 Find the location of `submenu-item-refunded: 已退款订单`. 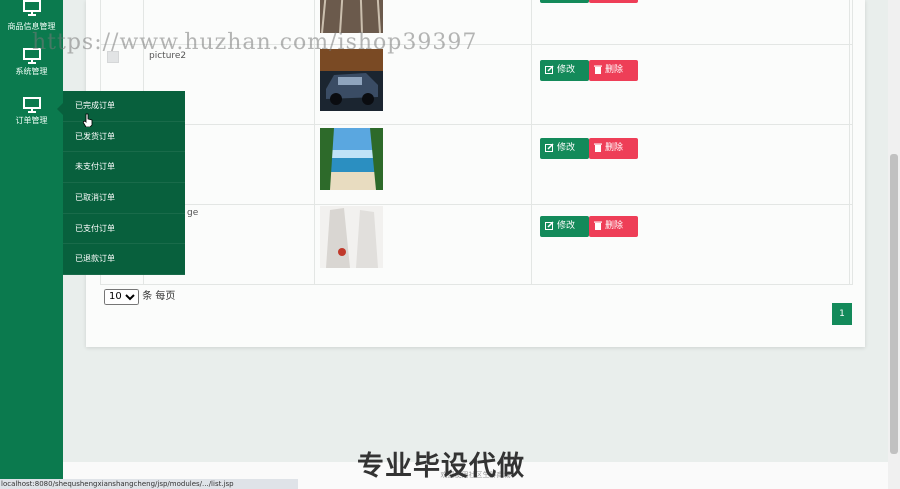

submenu-item-refunded: 已退款订单 is located at coordinates (124, 259).